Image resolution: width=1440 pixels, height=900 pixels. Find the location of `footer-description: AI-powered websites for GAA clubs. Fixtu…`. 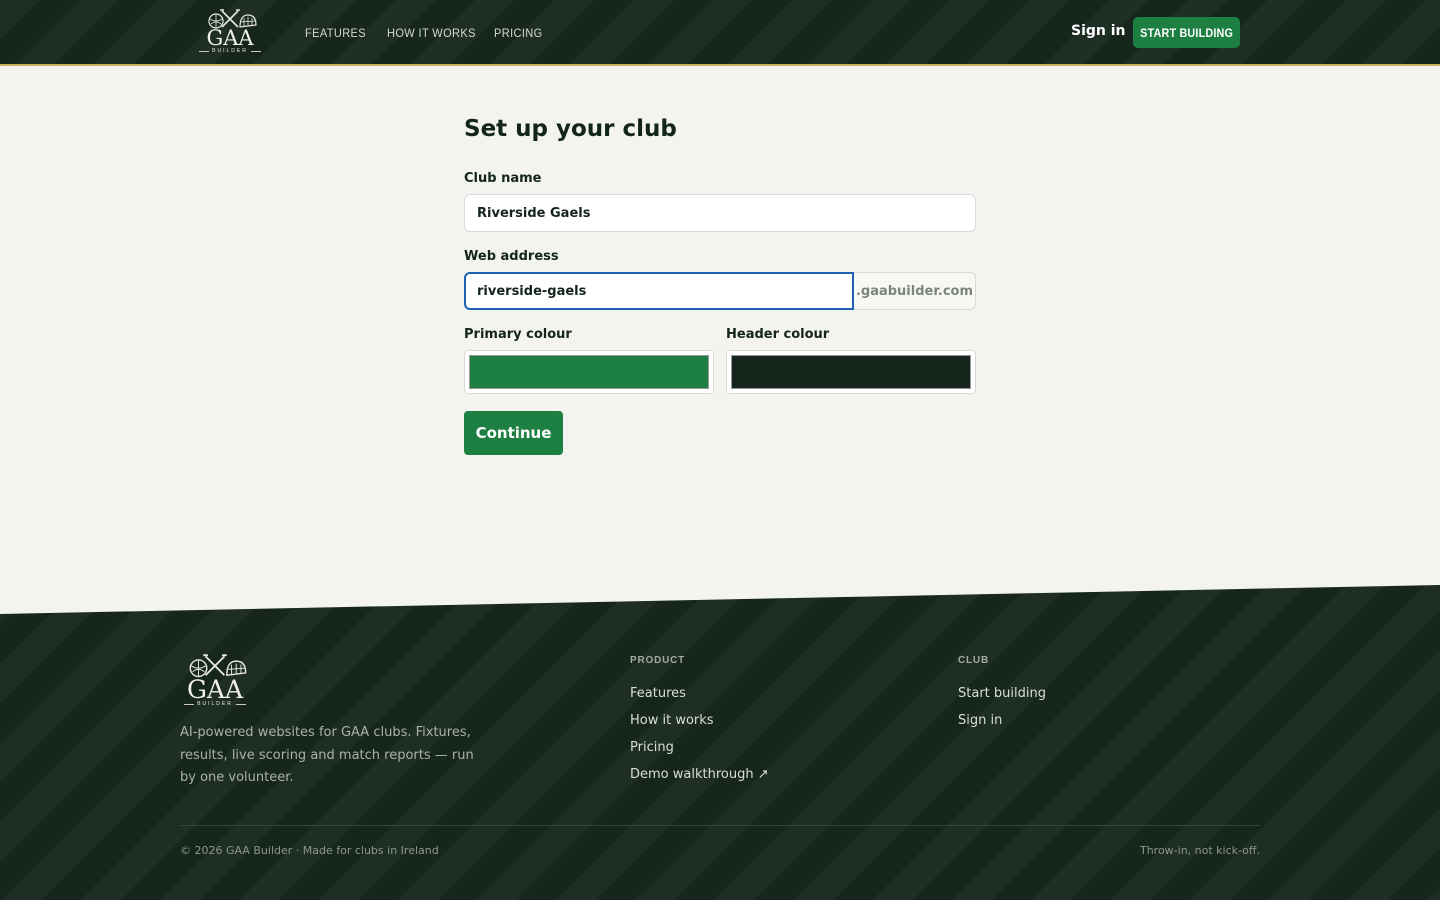

footer-description: AI-powered websites for GAA clubs. Fixtu… is located at coordinates (327, 755).